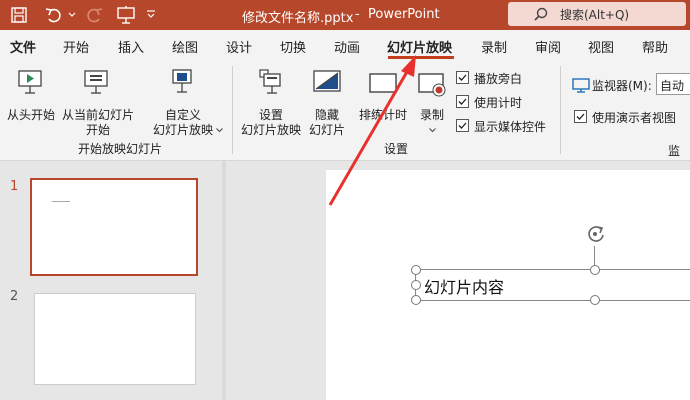  What do you see at coordinates (510, 127) in the screenshot?
I see `show-media-controls-label: 显示媒体控件` at bounding box center [510, 127].